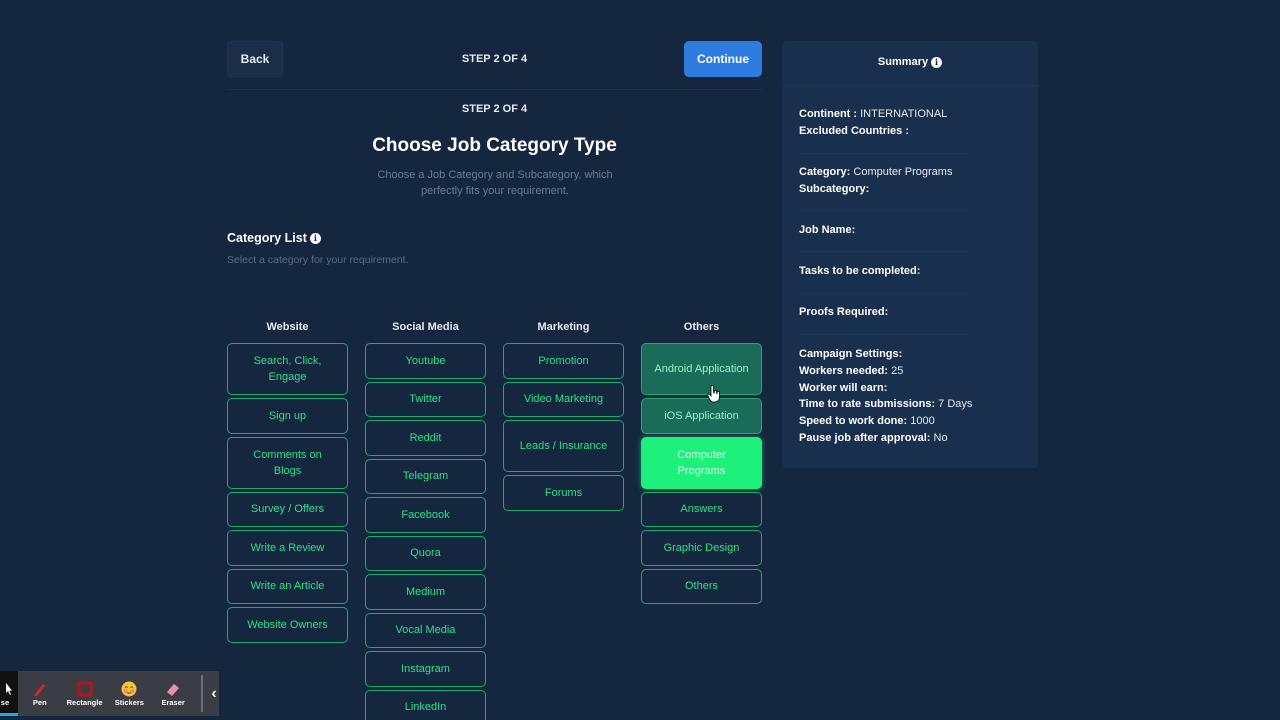 This screenshot has height=720, width=1280. Describe the element at coordinates (287, 548) in the screenshot. I see `category-item: Write a Review` at that location.